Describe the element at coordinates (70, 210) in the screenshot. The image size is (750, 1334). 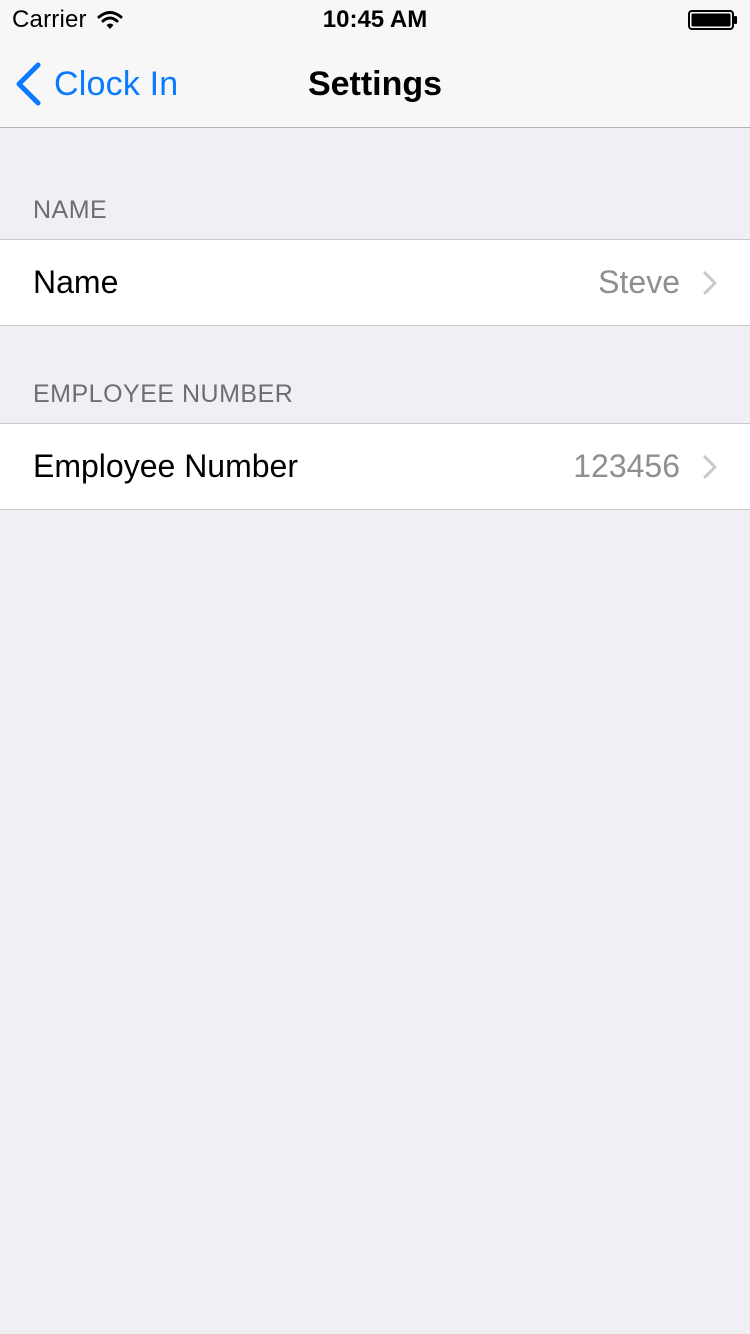
I see `section-header-name: NAME` at that location.